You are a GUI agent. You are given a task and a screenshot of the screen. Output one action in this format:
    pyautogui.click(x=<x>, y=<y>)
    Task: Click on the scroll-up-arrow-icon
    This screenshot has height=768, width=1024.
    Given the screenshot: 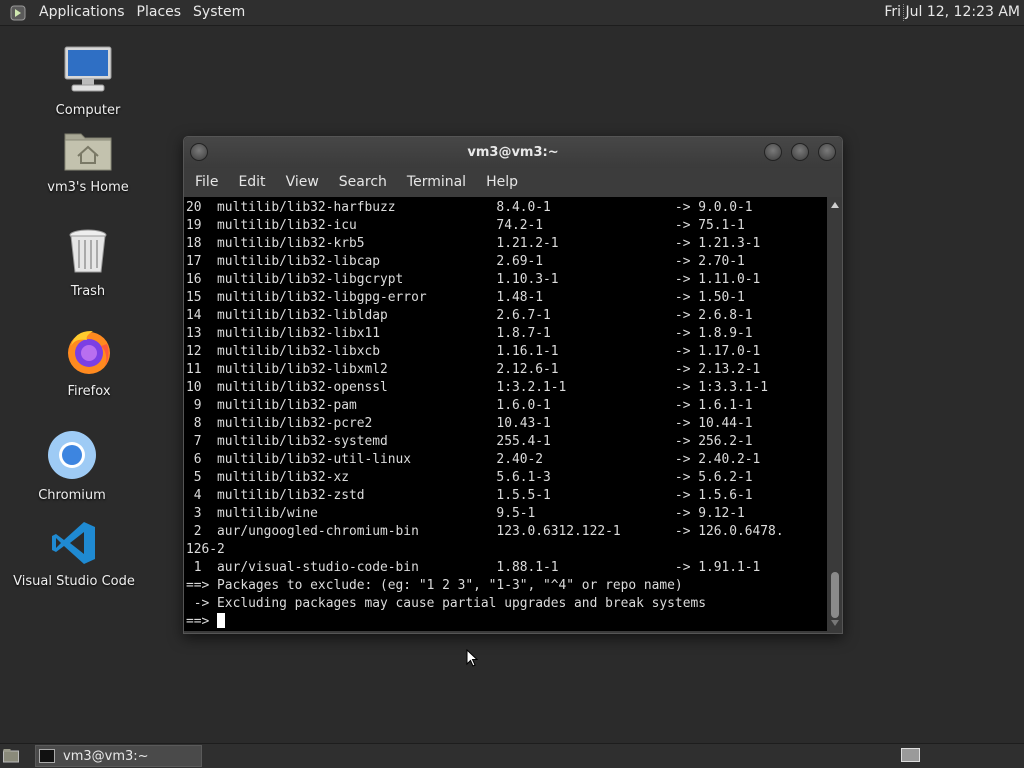 What is the action you would take?
    pyautogui.click(x=835, y=205)
    